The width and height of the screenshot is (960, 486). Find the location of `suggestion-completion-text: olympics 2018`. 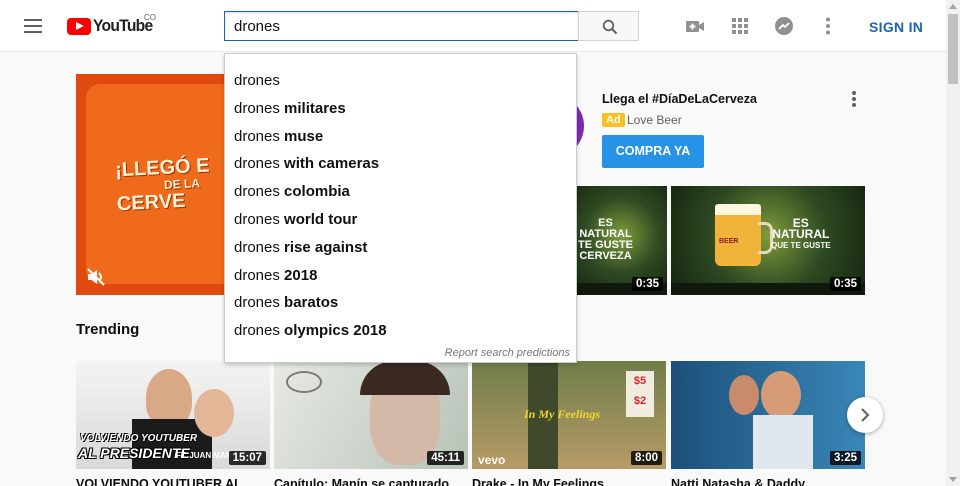

suggestion-completion-text: olympics 2018 is located at coordinates (335, 331).